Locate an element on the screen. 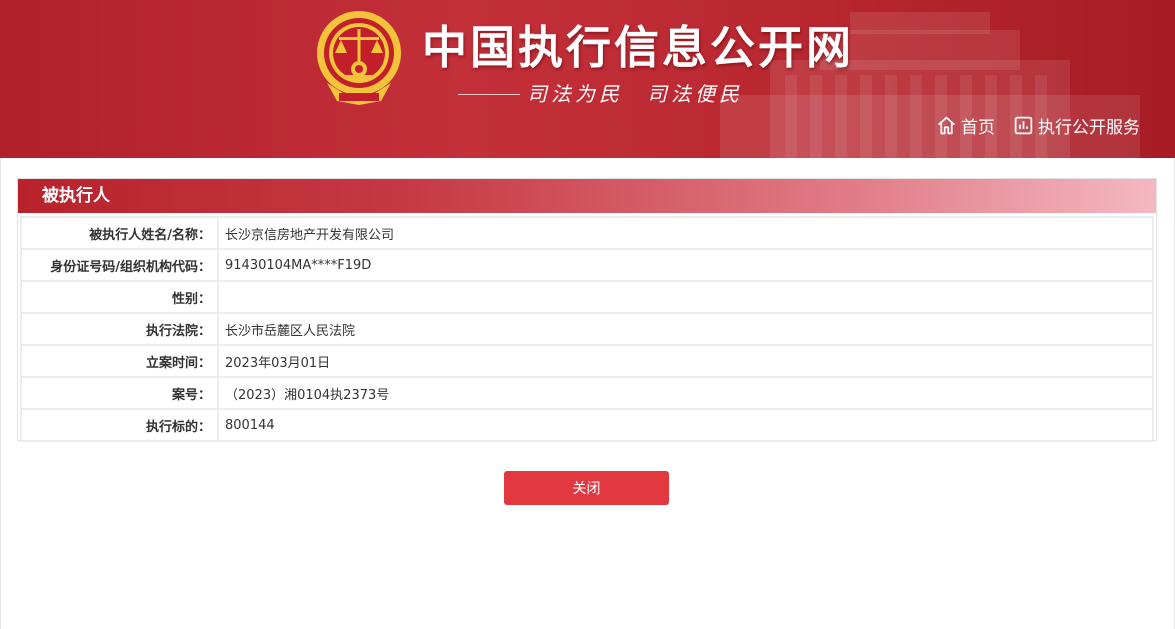 Image resolution: width=1175 pixels, height=629 pixels. table-row: 立案时间： 2023年03月01日 is located at coordinates (587, 361).